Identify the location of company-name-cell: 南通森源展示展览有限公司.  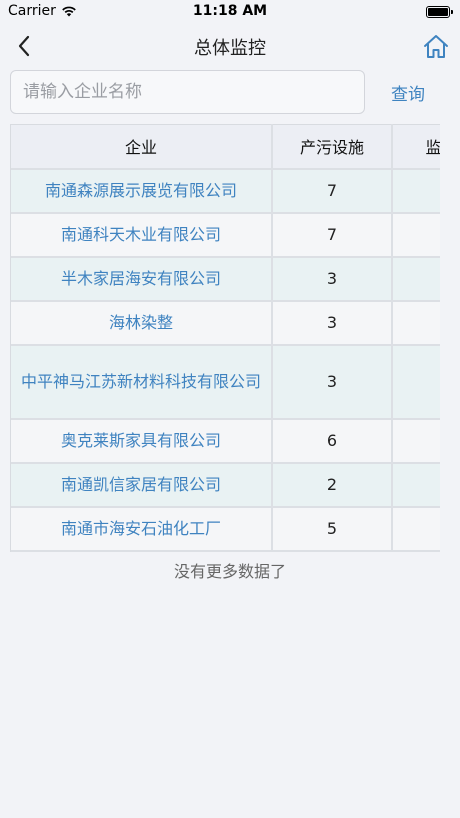
(142, 191).